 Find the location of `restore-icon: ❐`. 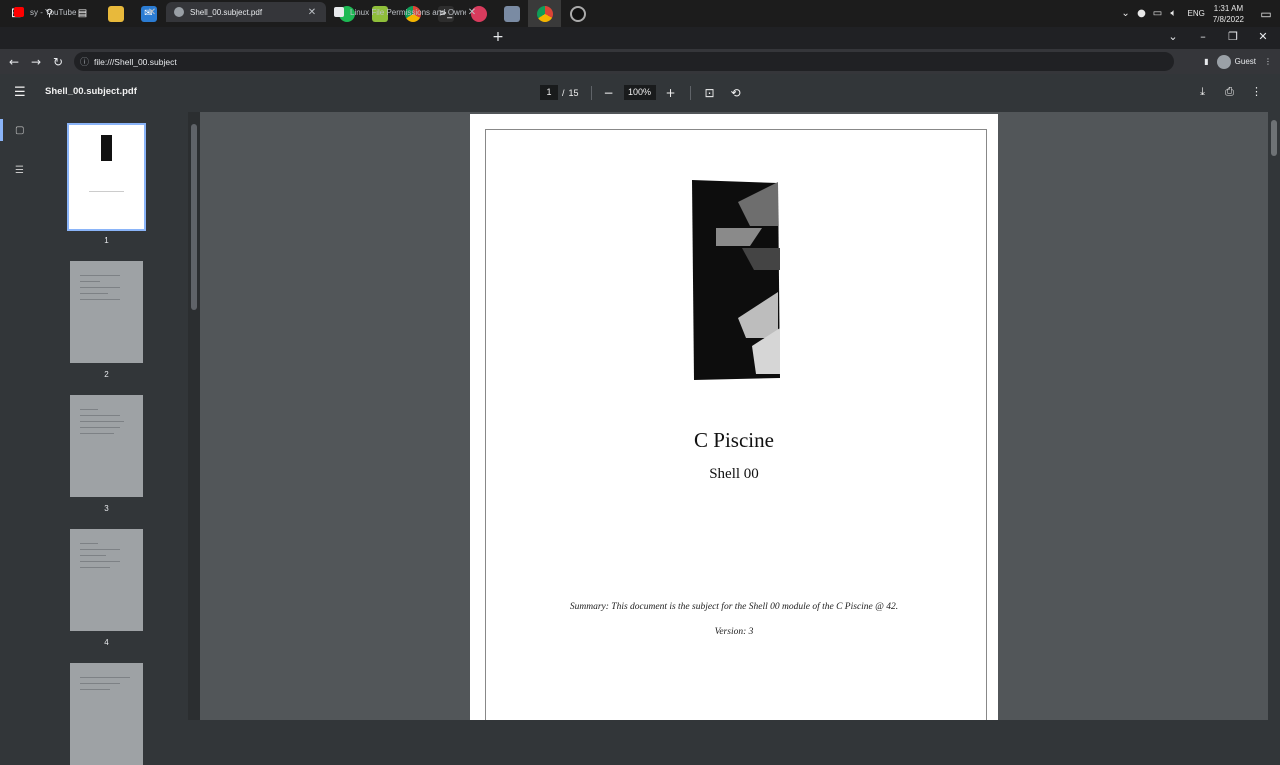

restore-icon: ❐ is located at coordinates (1233, 37).